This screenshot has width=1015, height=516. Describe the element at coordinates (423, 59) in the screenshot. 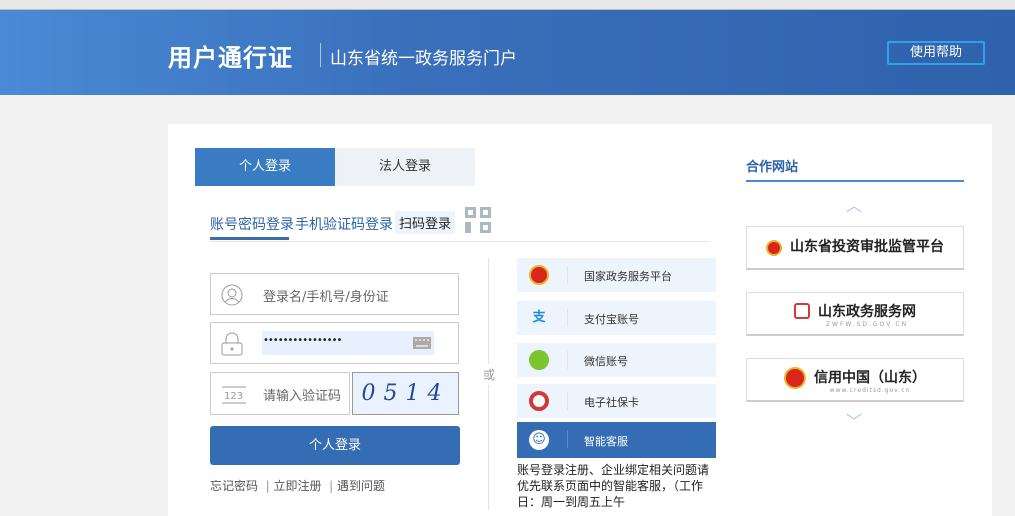

I see `portal-subtitle: 山东省统一政务服务门户` at that location.